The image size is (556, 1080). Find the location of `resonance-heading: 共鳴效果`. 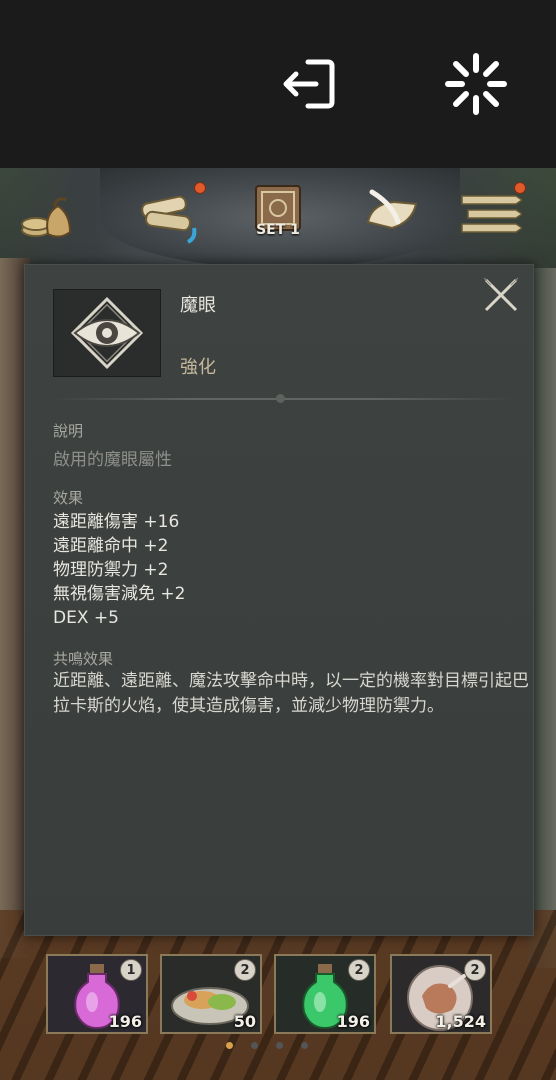

resonance-heading: 共鳴效果 is located at coordinates (83, 659).